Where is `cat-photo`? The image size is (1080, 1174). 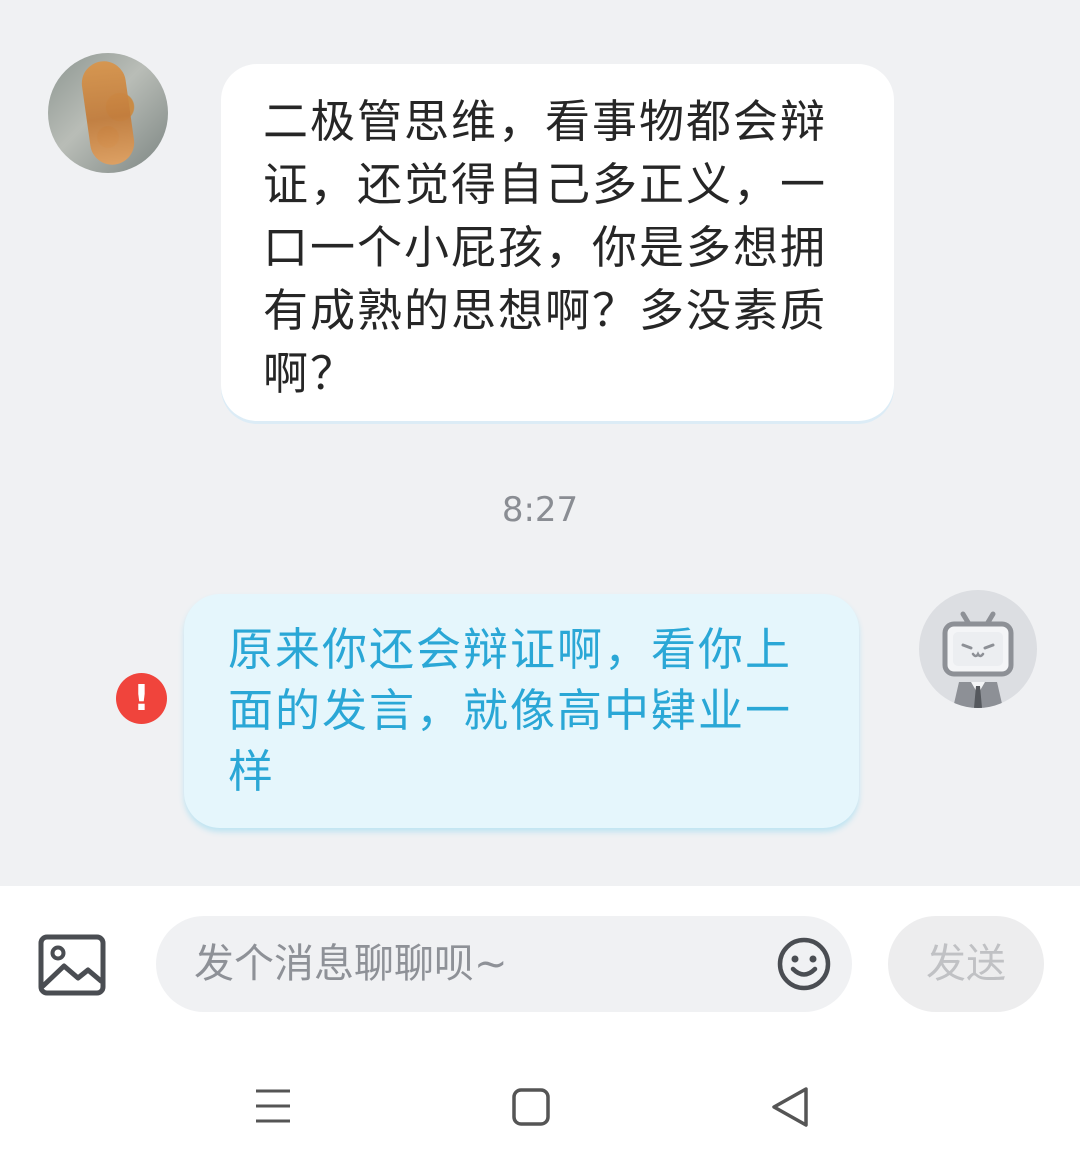
cat-photo is located at coordinates (108, 113).